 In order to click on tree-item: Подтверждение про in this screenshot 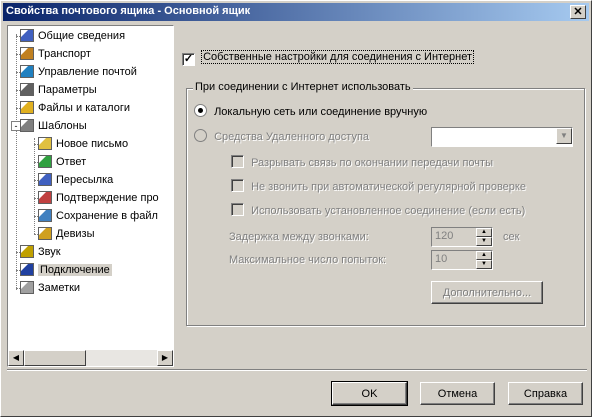, I will do `click(98, 198)`.